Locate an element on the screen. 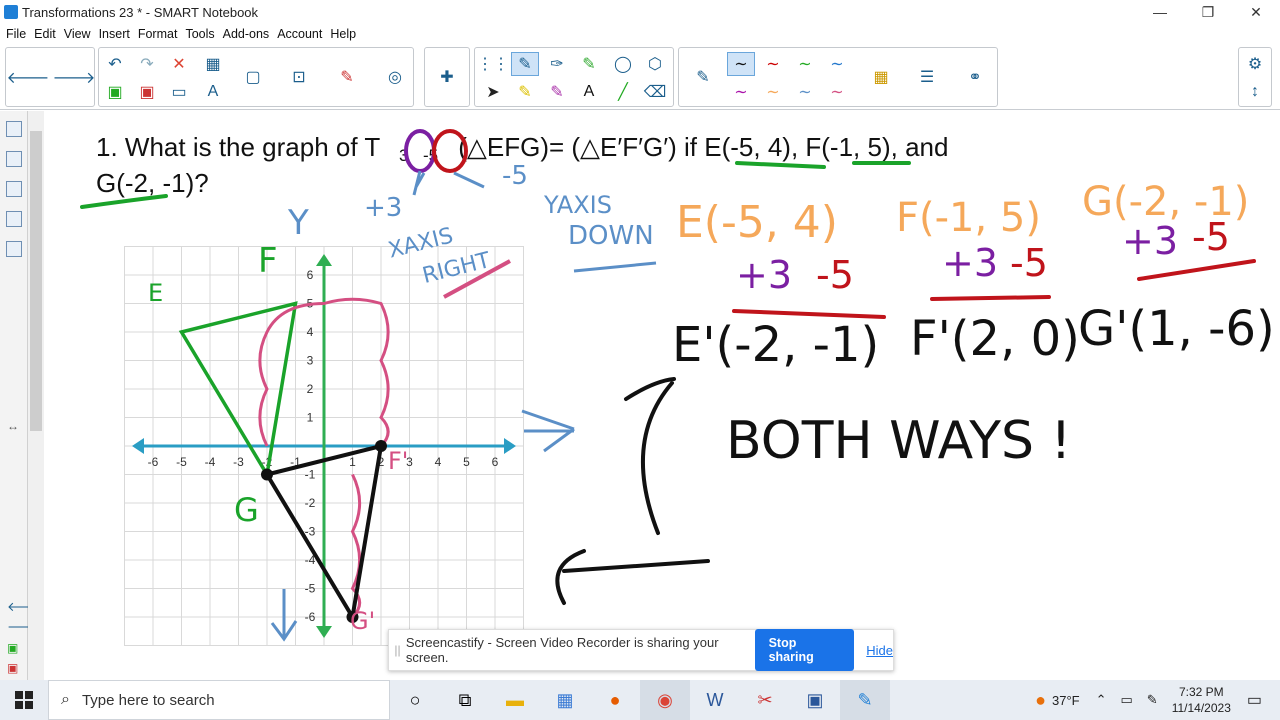 This screenshot has width=1280, height=720. menu-view: View is located at coordinates (77, 34).